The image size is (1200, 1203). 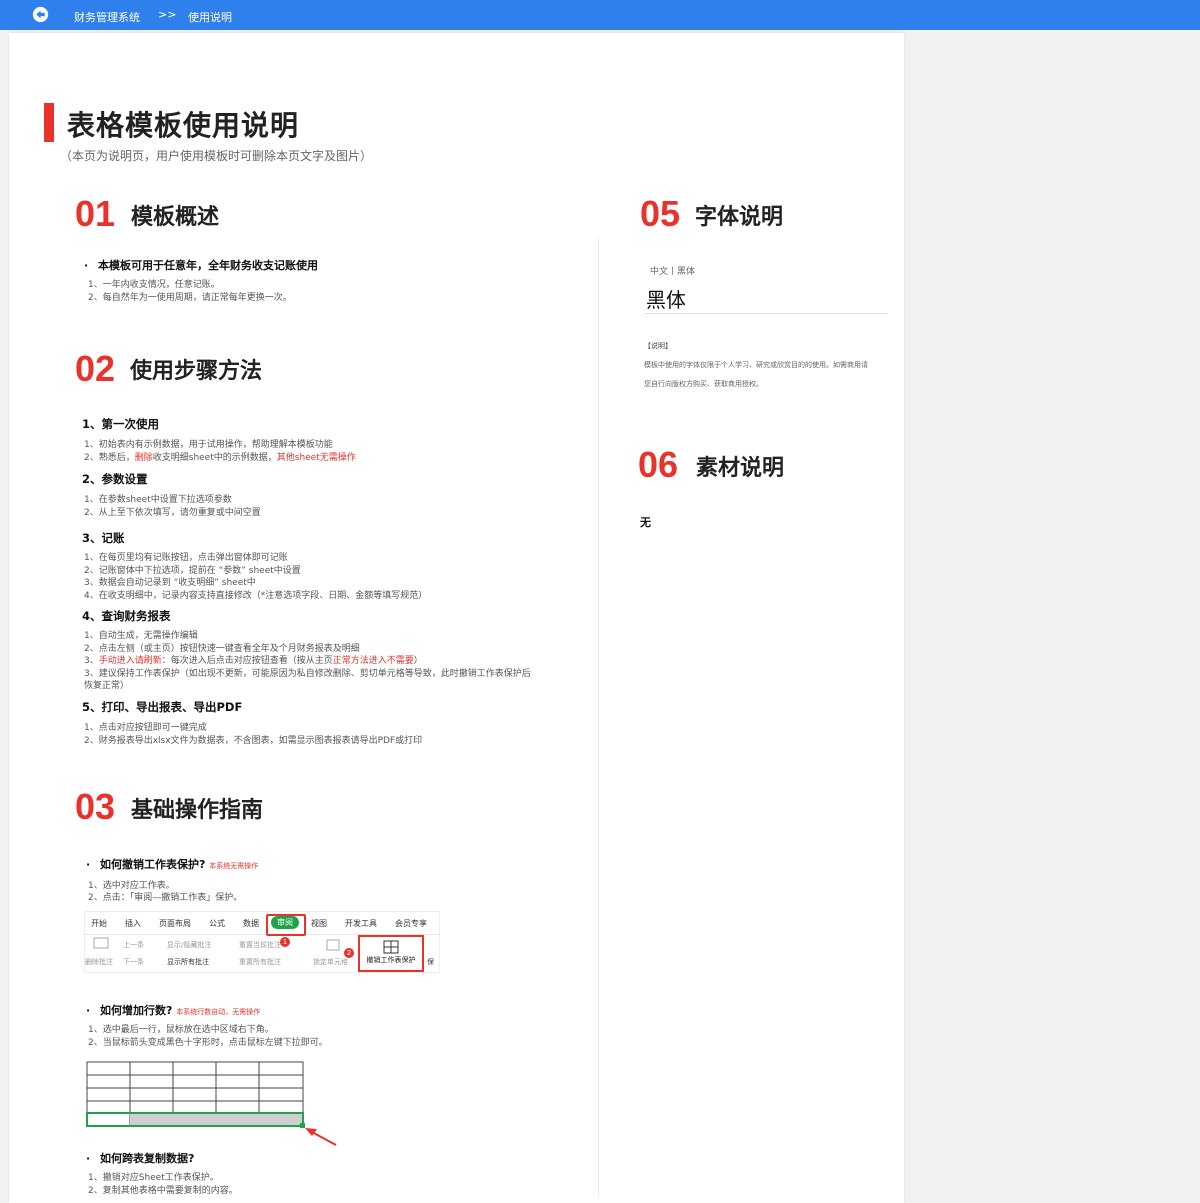 What do you see at coordinates (158, 500) in the screenshot?
I see `step-2-line-1: 1、在参数sheet中设置下拉选项参数` at bounding box center [158, 500].